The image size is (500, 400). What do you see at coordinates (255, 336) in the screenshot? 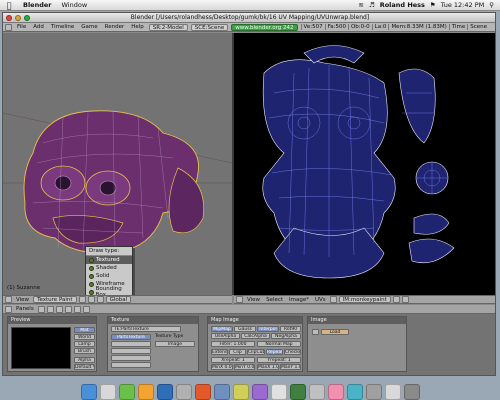
I see `calc-alpha-toggle: CalcAlpha` at bounding box center [255, 336].